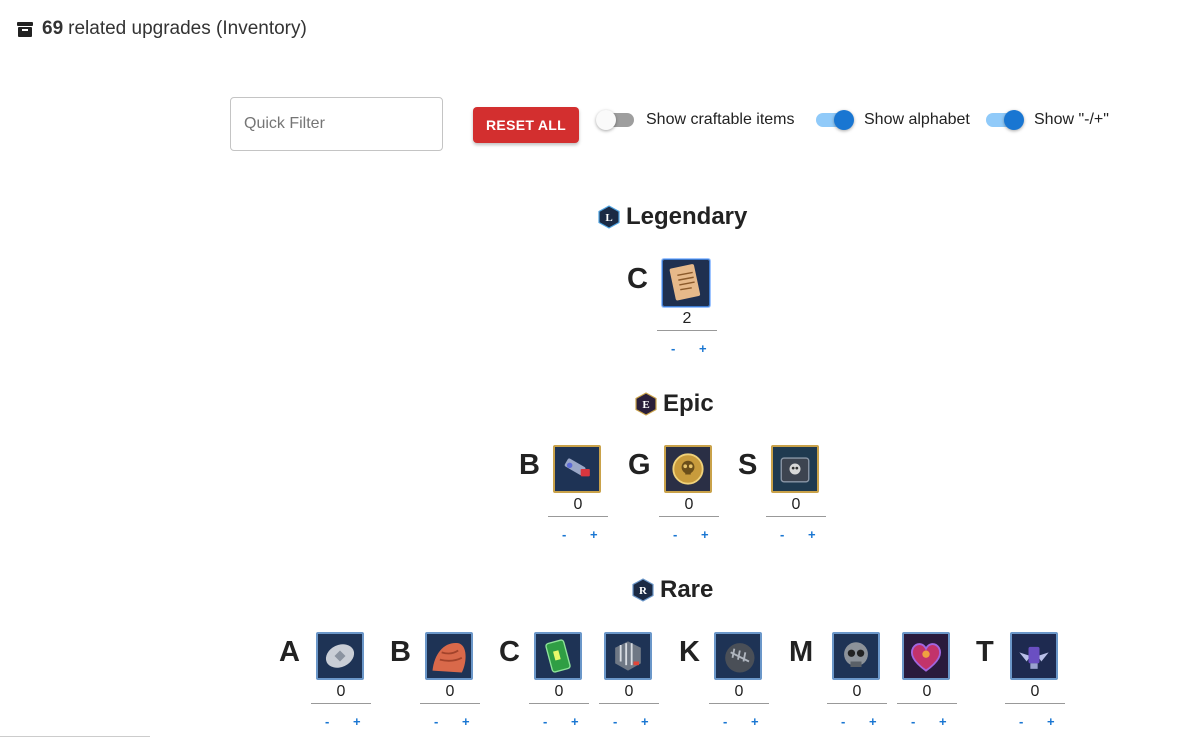 The image size is (1204, 738). Describe the element at coordinates (985, 652) in the screenshot. I see `group-letter: T` at that location.